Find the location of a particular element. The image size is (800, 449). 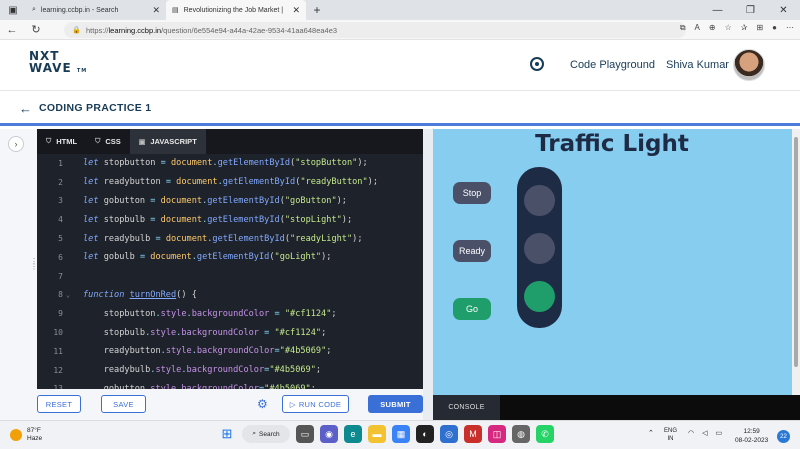

line-number: 6 is located at coordinates (60, 257).